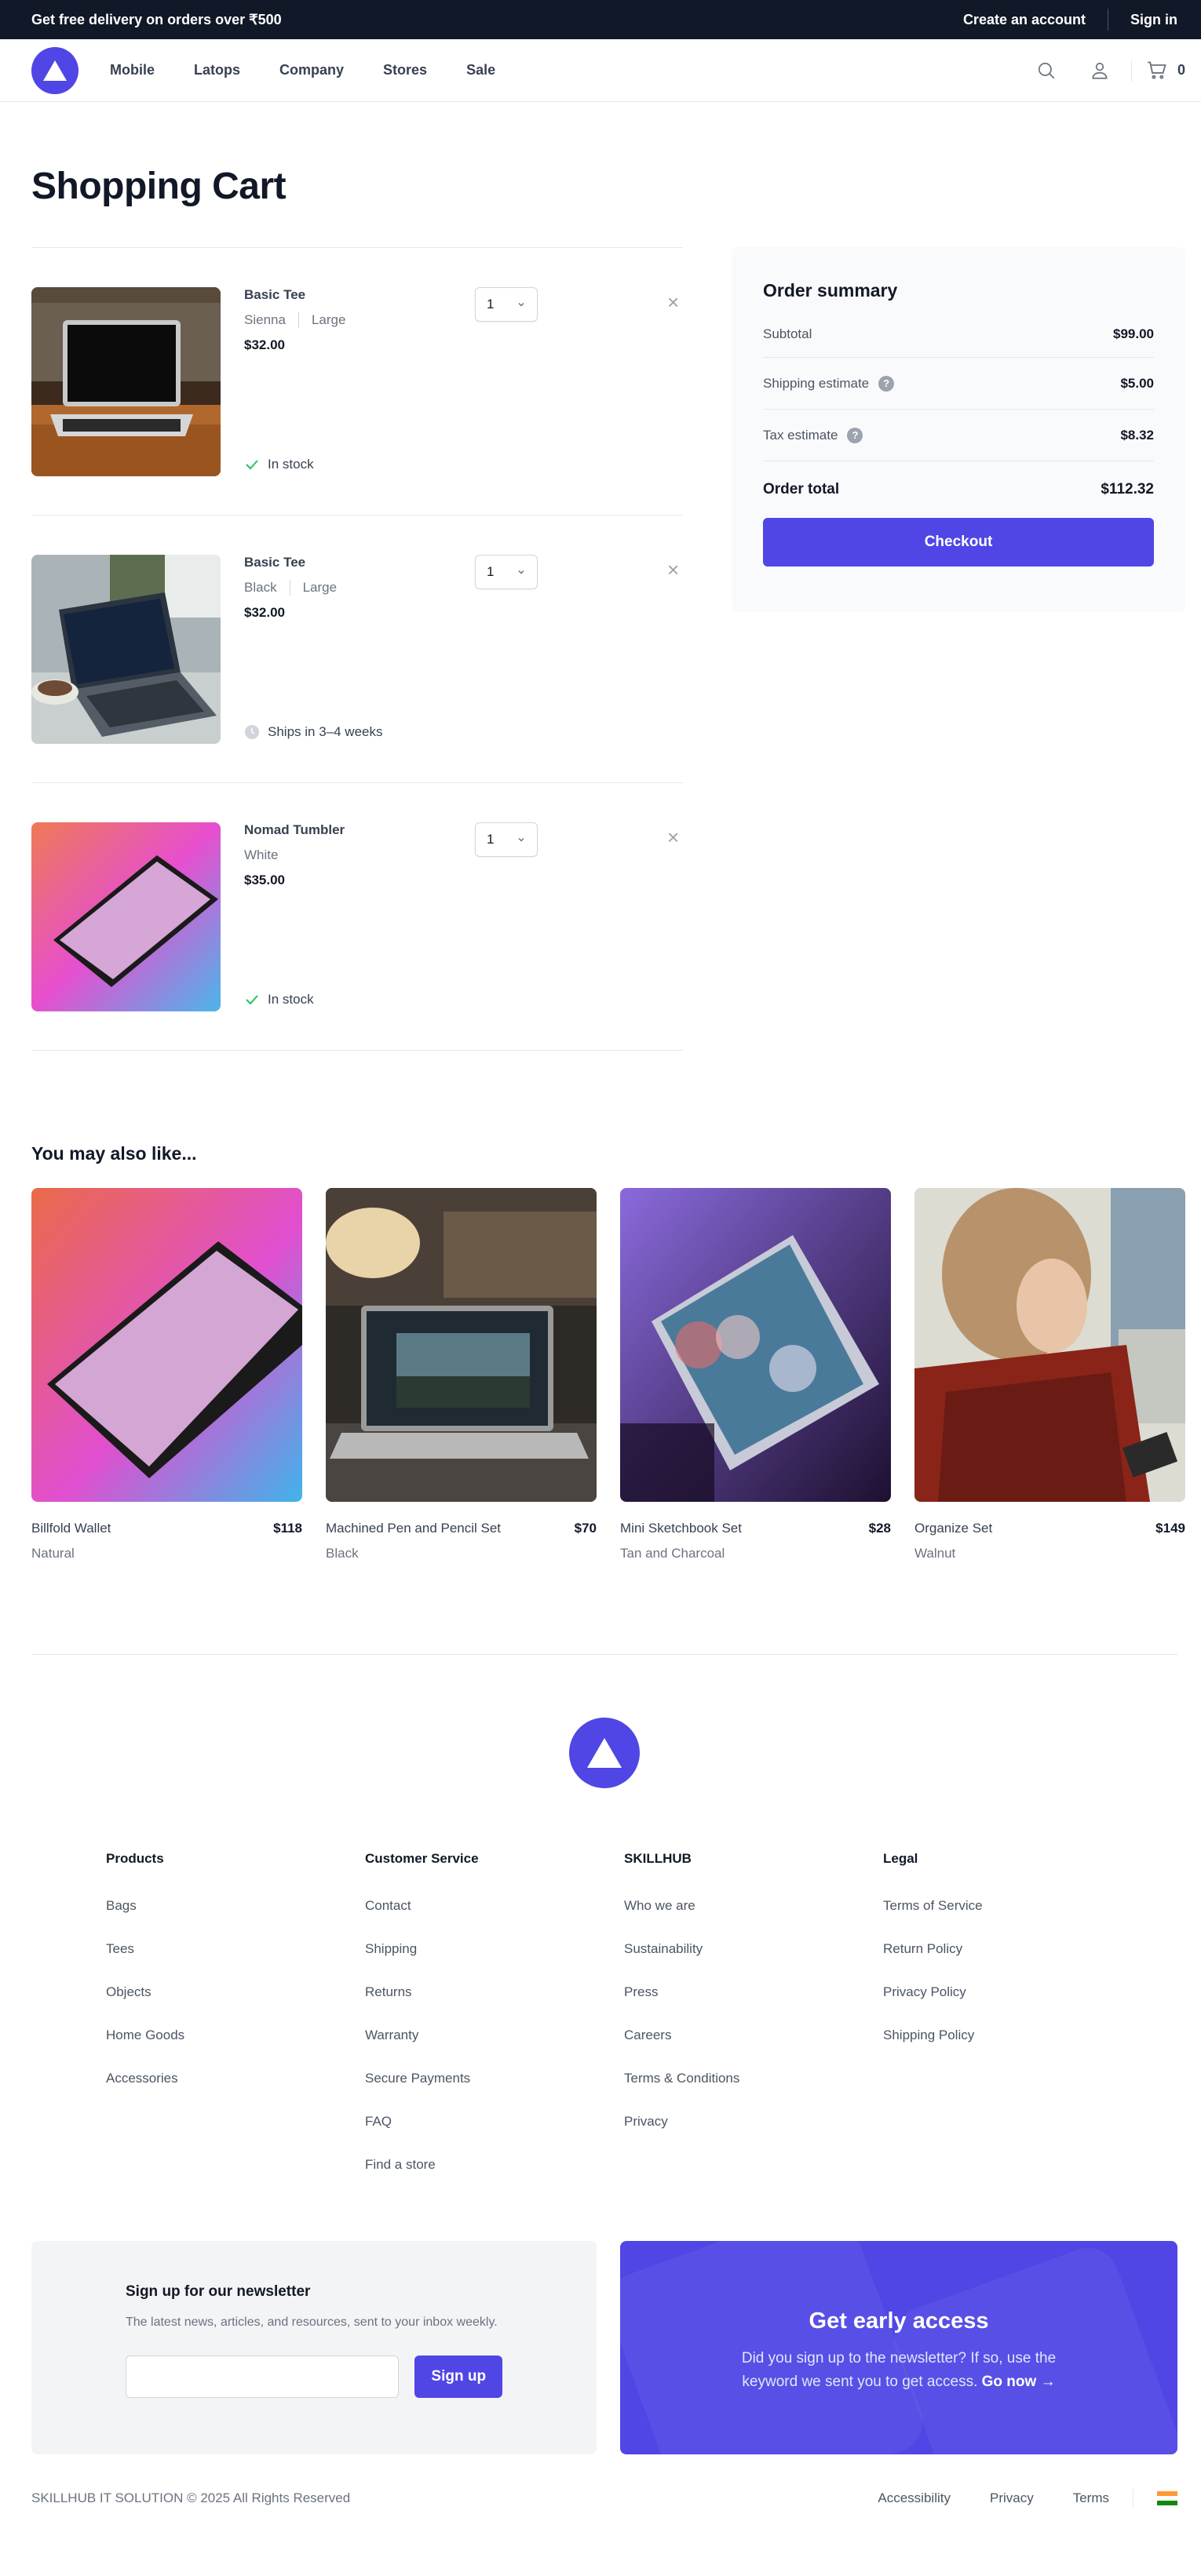 The image size is (1201, 2576). What do you see at coordinates (235, 1905) in the screenshot?
I see `footer-link: Bags` at bounding box center [235, 1905].